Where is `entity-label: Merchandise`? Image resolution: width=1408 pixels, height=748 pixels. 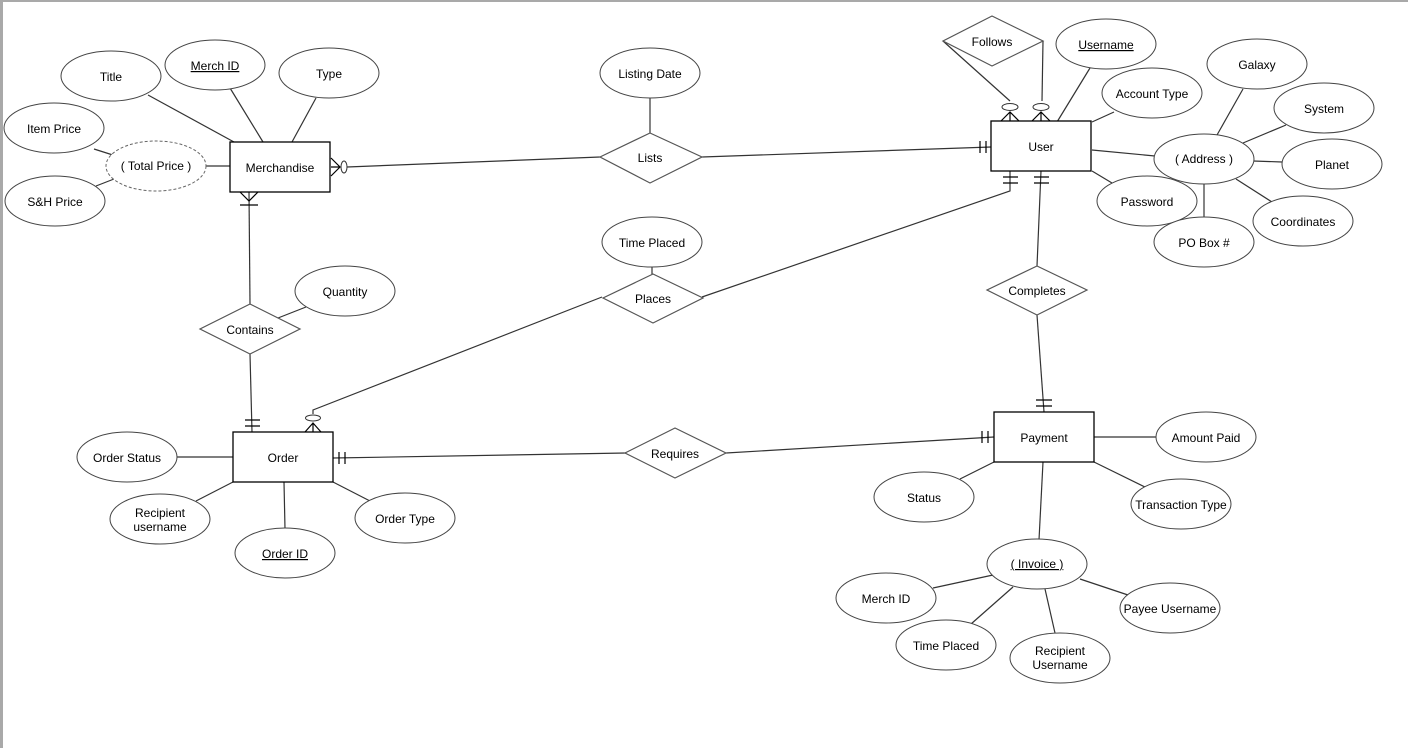
entity-label: Merchandise is located at coordinates (280, 168).